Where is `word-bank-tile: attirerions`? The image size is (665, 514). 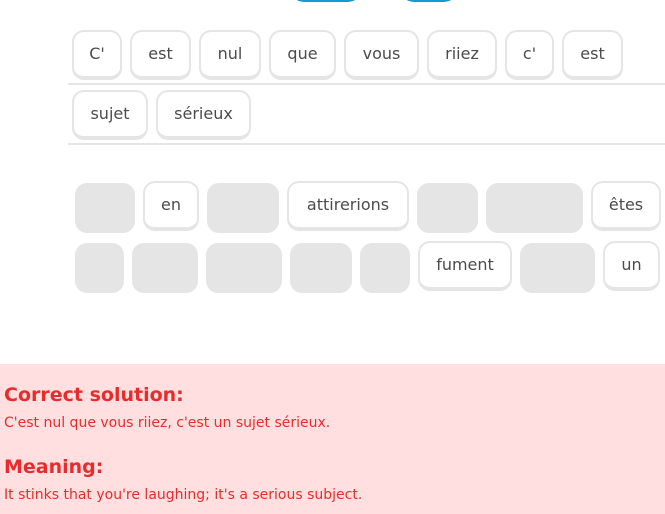 word-bank-tile: attirerions is located at coordinates (348, 206).